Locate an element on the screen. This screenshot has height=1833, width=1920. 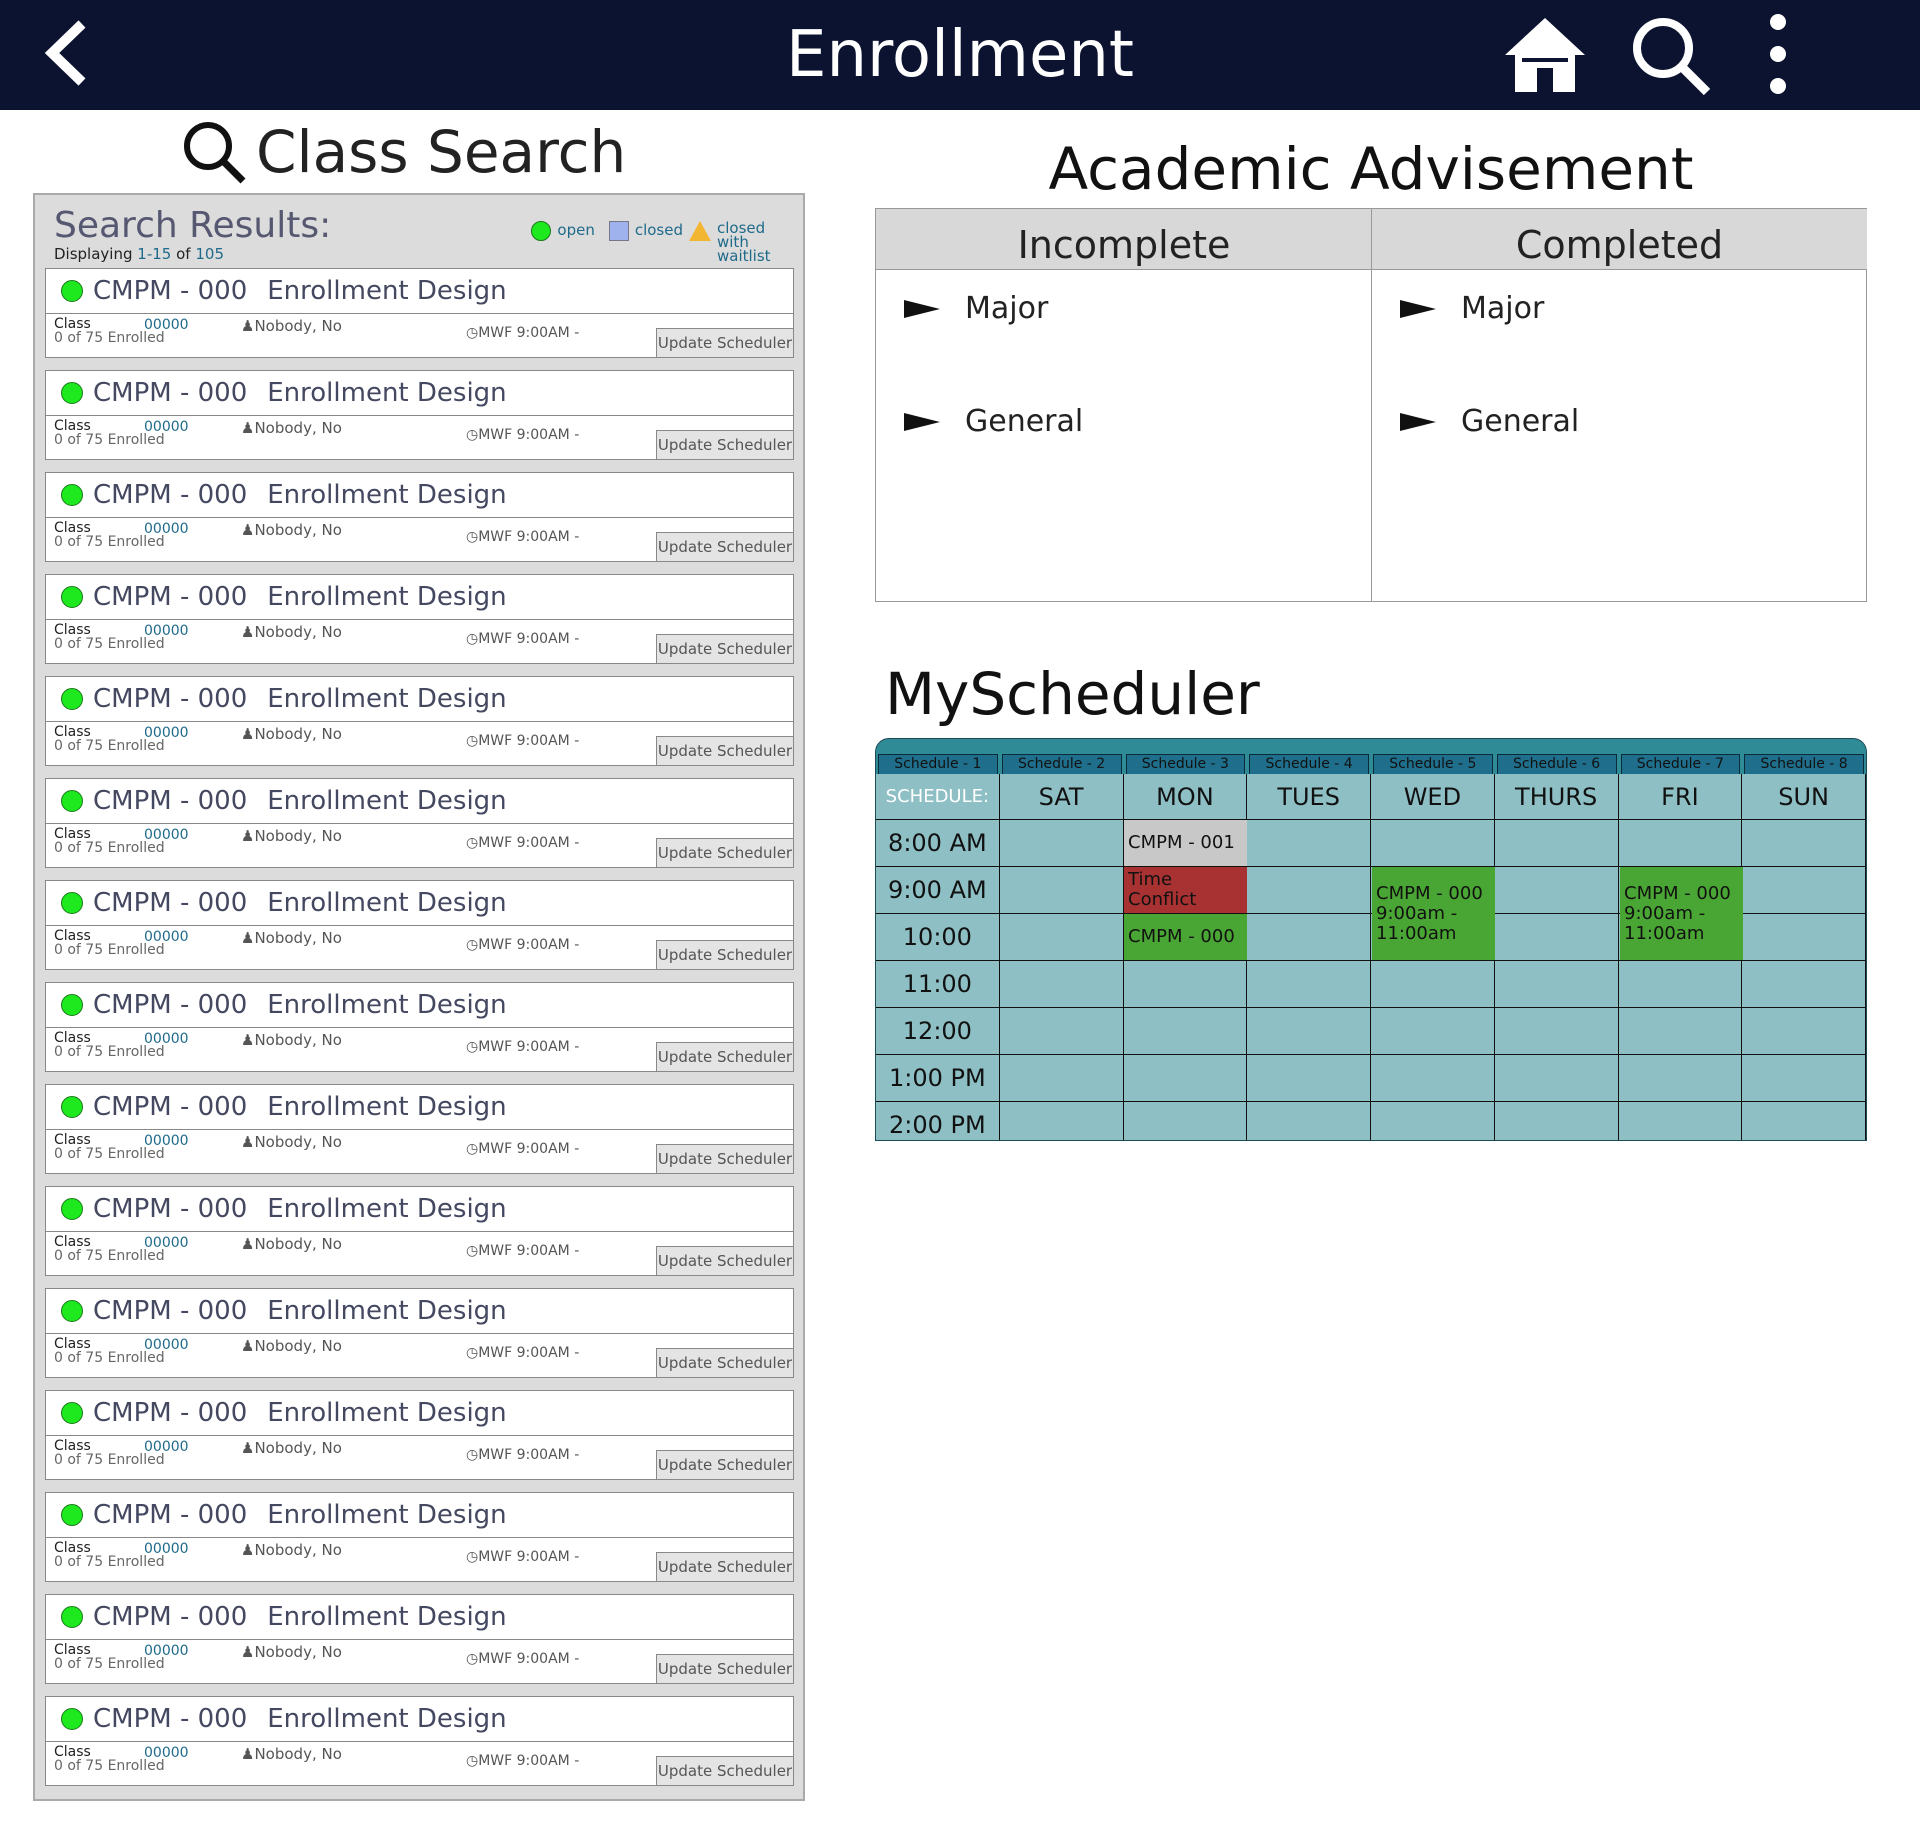
home-icon is located at coordinates (1545, 55).